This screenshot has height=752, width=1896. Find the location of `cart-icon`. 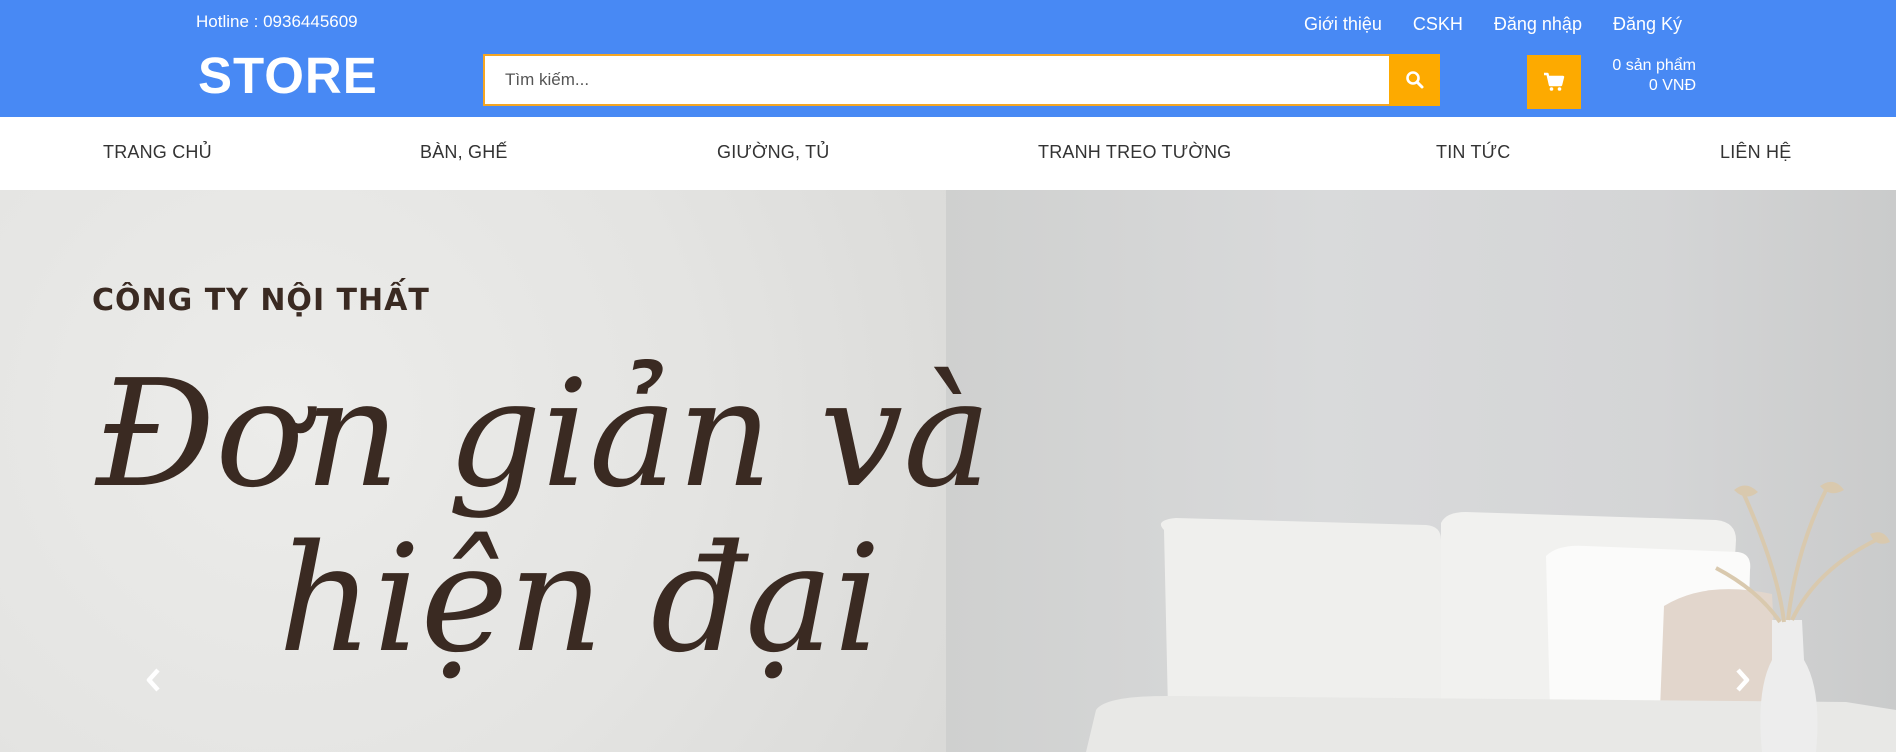

cart-icon is located at coordinates (1554, 81).